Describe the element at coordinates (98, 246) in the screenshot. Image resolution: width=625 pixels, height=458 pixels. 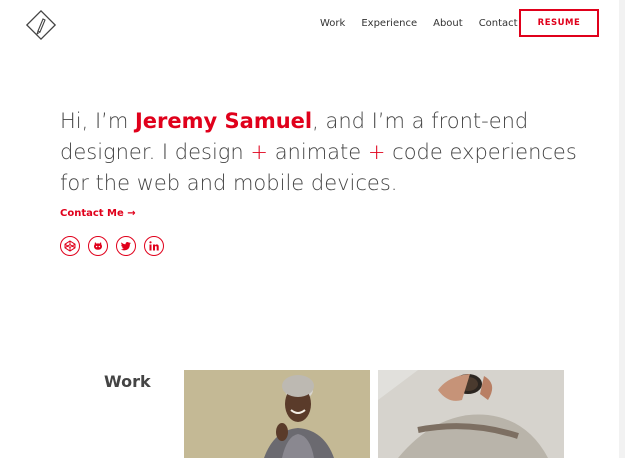
I see `github-icon` at that location.